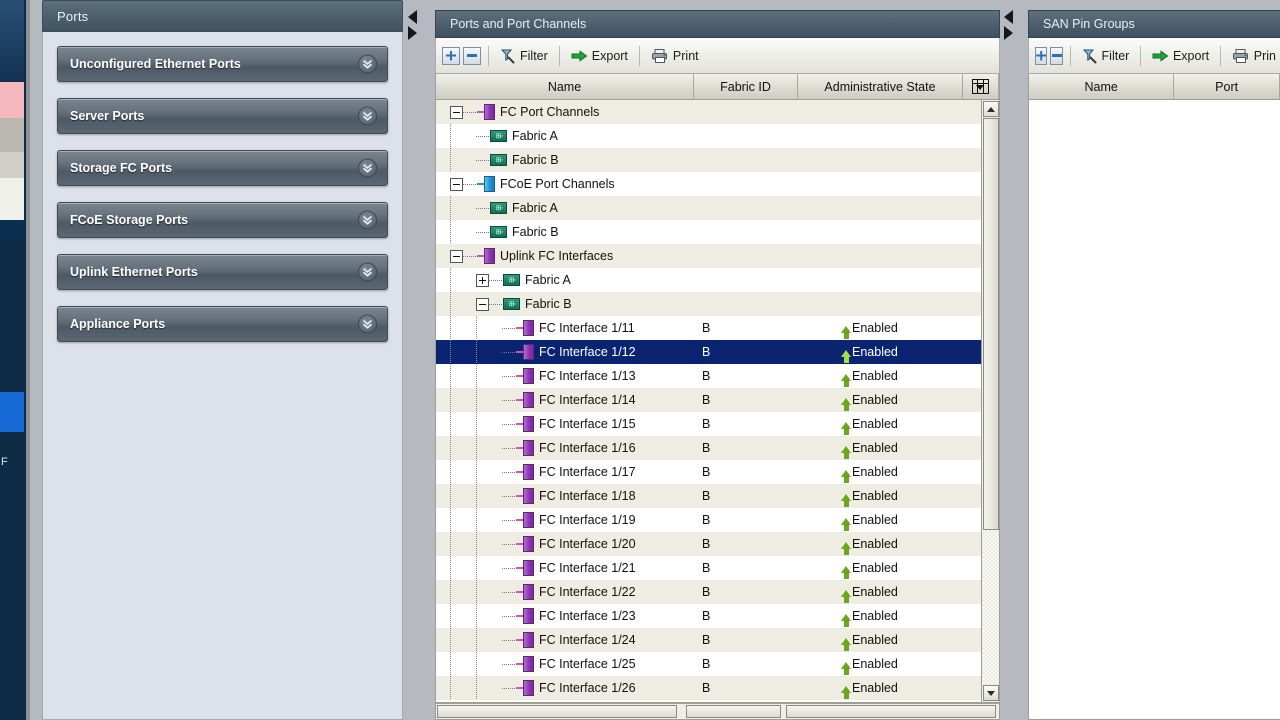 The height and width of the screenshot is (720, 1280). I want to click on cell-name: ⊞▫ Fabric A, so click(565, 280).